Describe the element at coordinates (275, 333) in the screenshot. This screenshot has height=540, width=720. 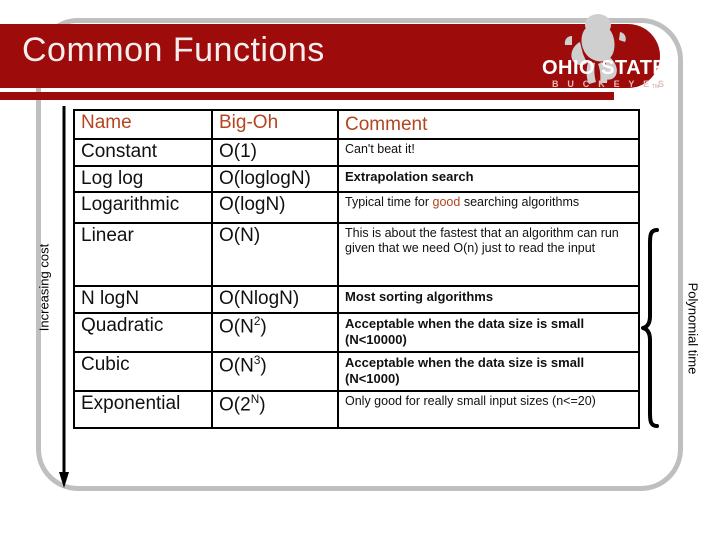
I see `row-bigoh: O(N2)` at that location.